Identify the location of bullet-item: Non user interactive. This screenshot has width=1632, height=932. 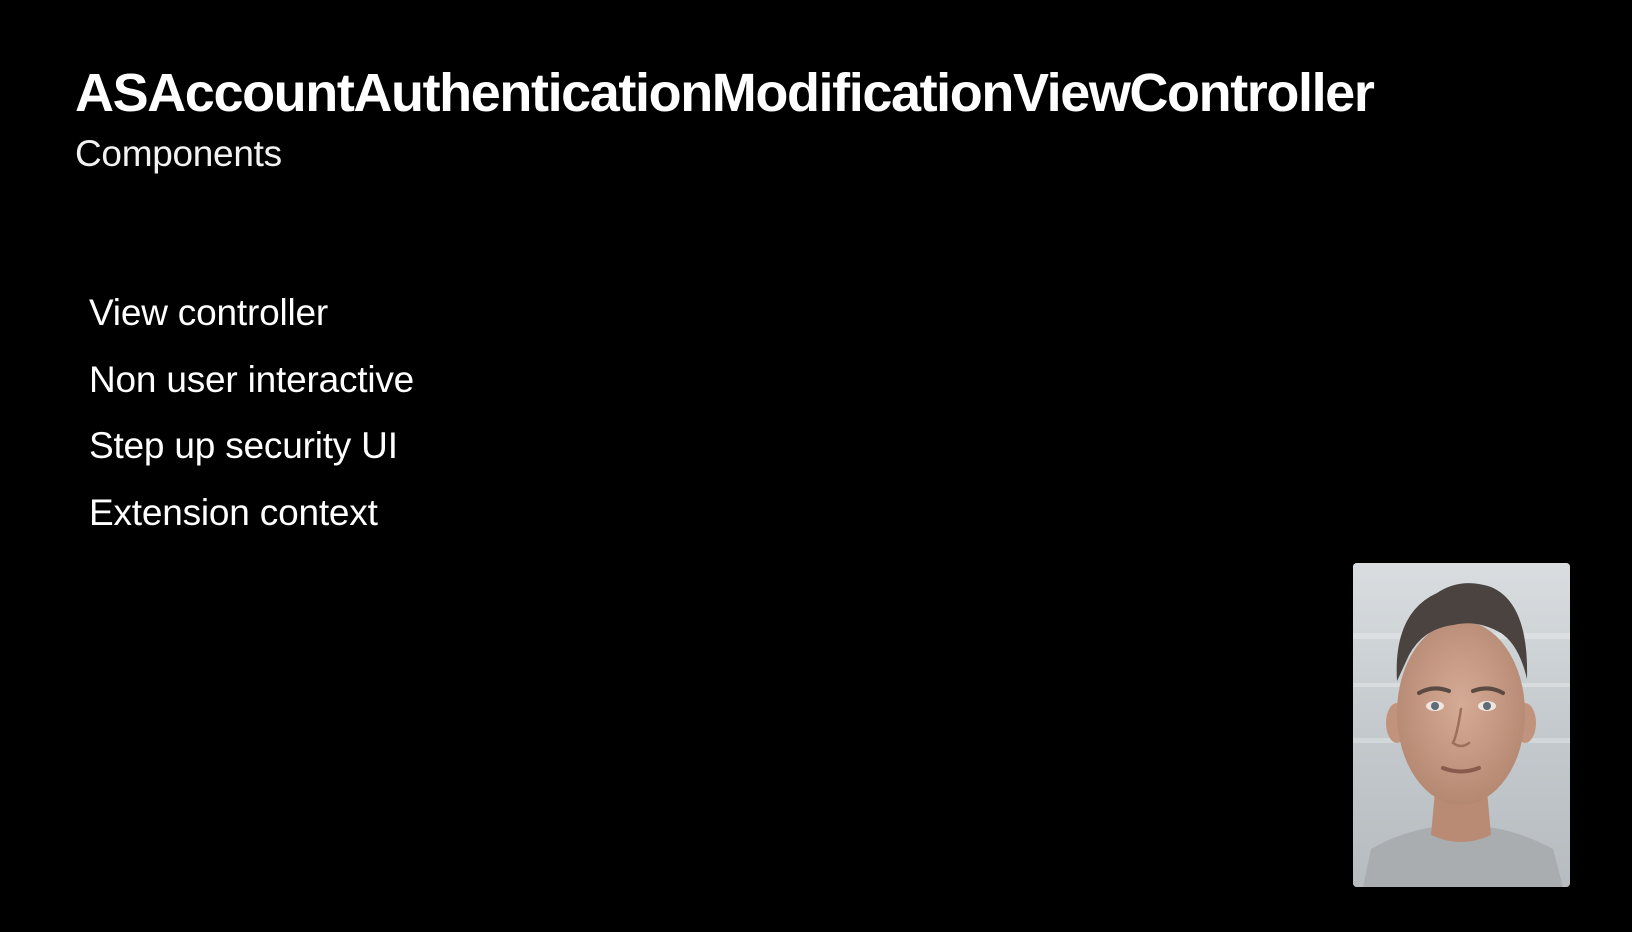
(252, 379).